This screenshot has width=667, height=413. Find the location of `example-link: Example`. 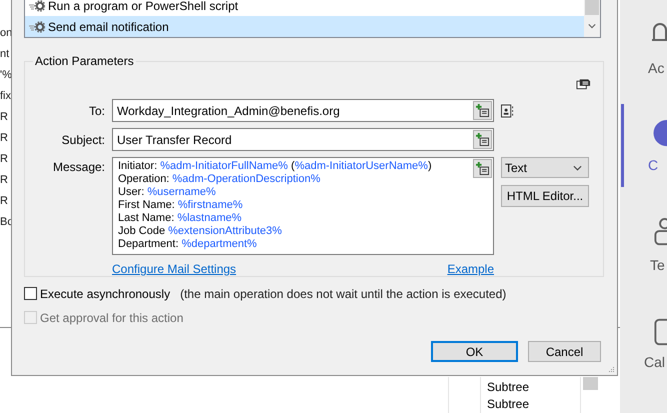

example-link: Example is located at coordinates (470, 269).